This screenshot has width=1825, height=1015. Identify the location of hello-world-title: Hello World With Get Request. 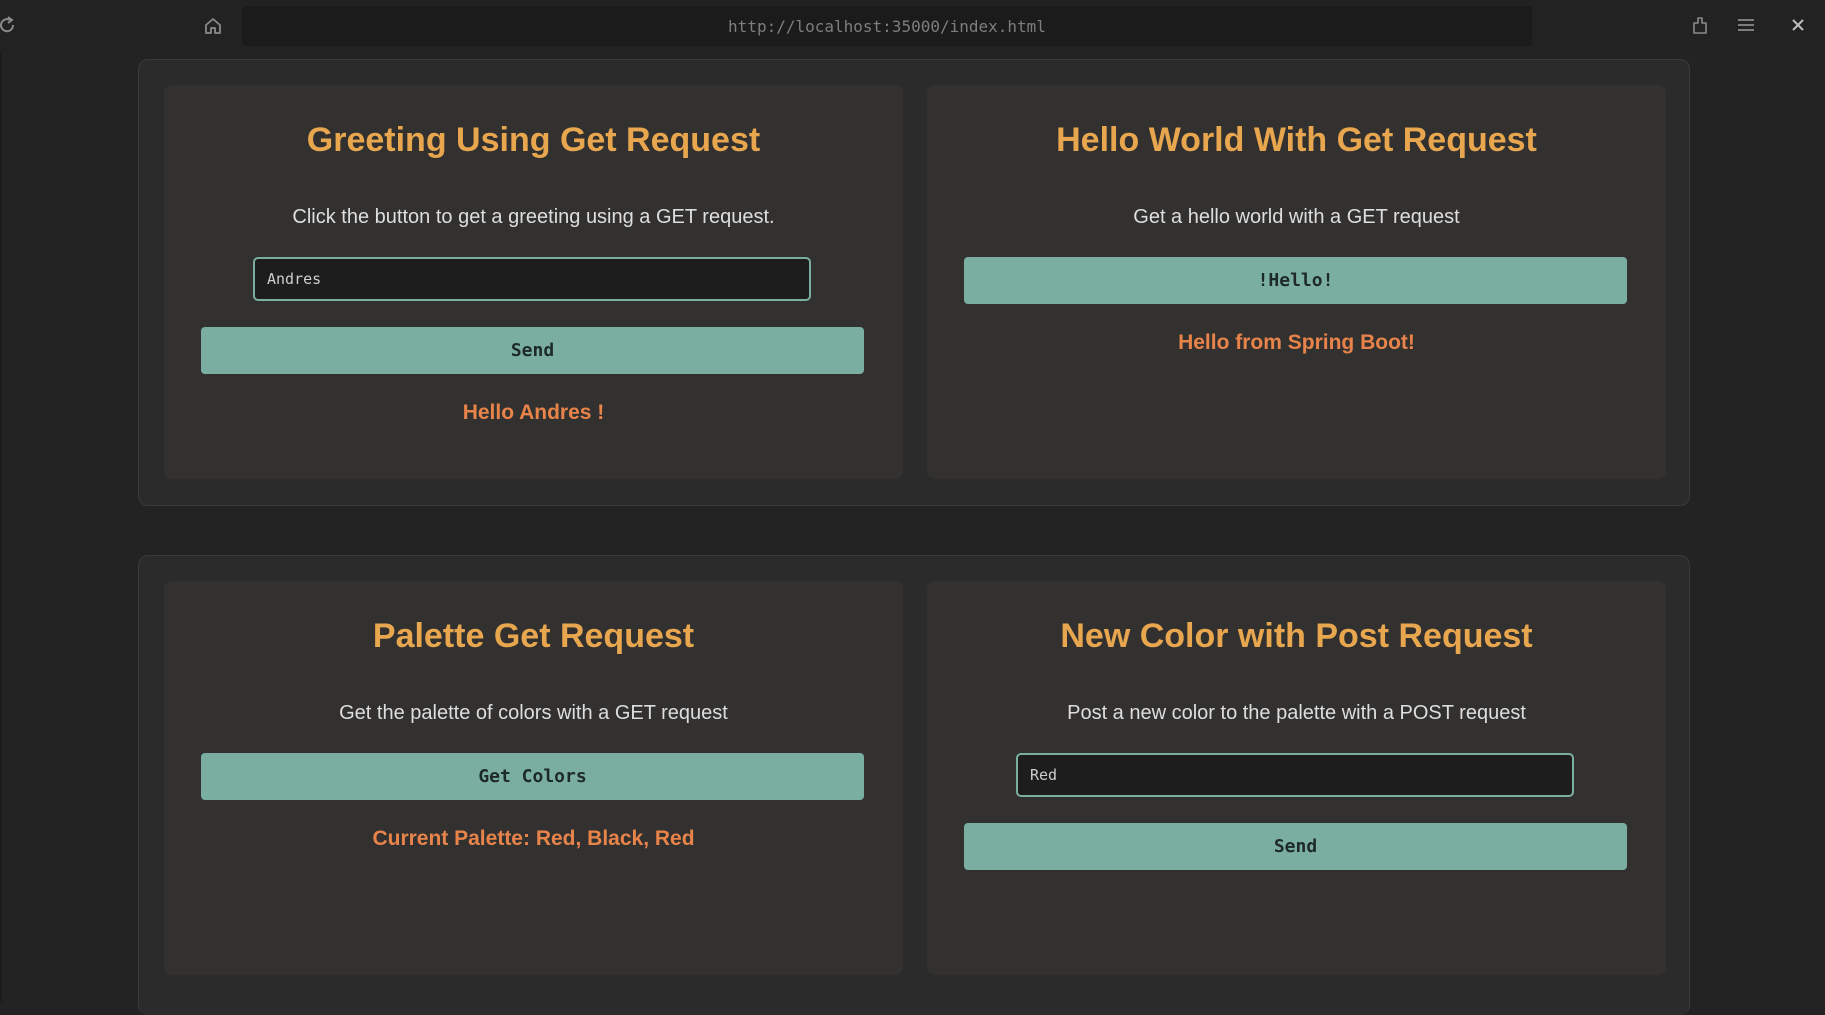
(1296, 140).